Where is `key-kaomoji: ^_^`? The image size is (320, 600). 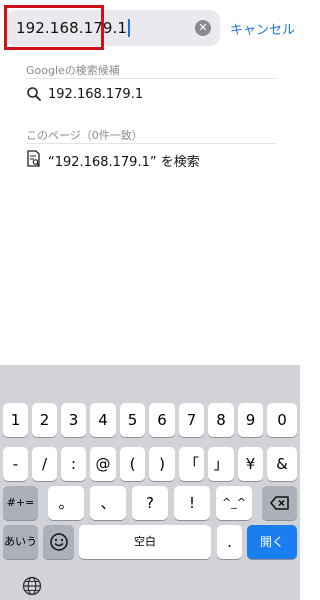
key-kaomoji: ^_^ is located at coordinates (234, 503).